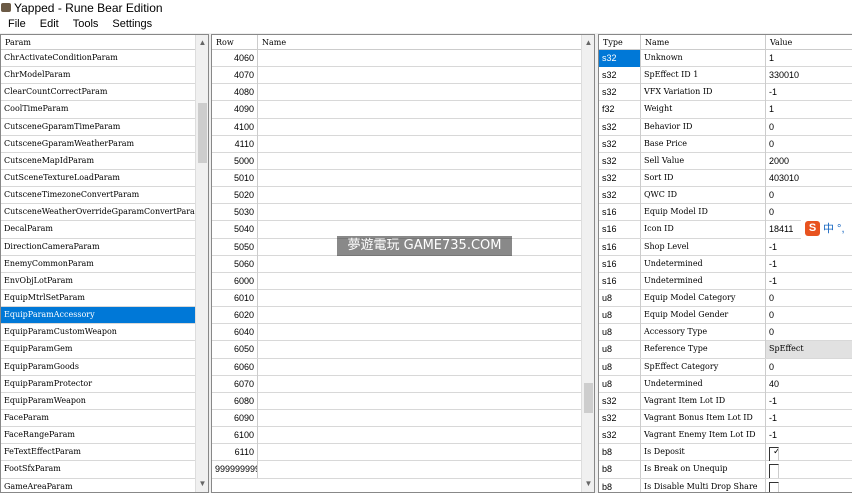 The width and height of the screenshot is (852, 493). Describe the element at coordinates (397, 316) in the screenshot. I see `table-row: 6020` at that location.